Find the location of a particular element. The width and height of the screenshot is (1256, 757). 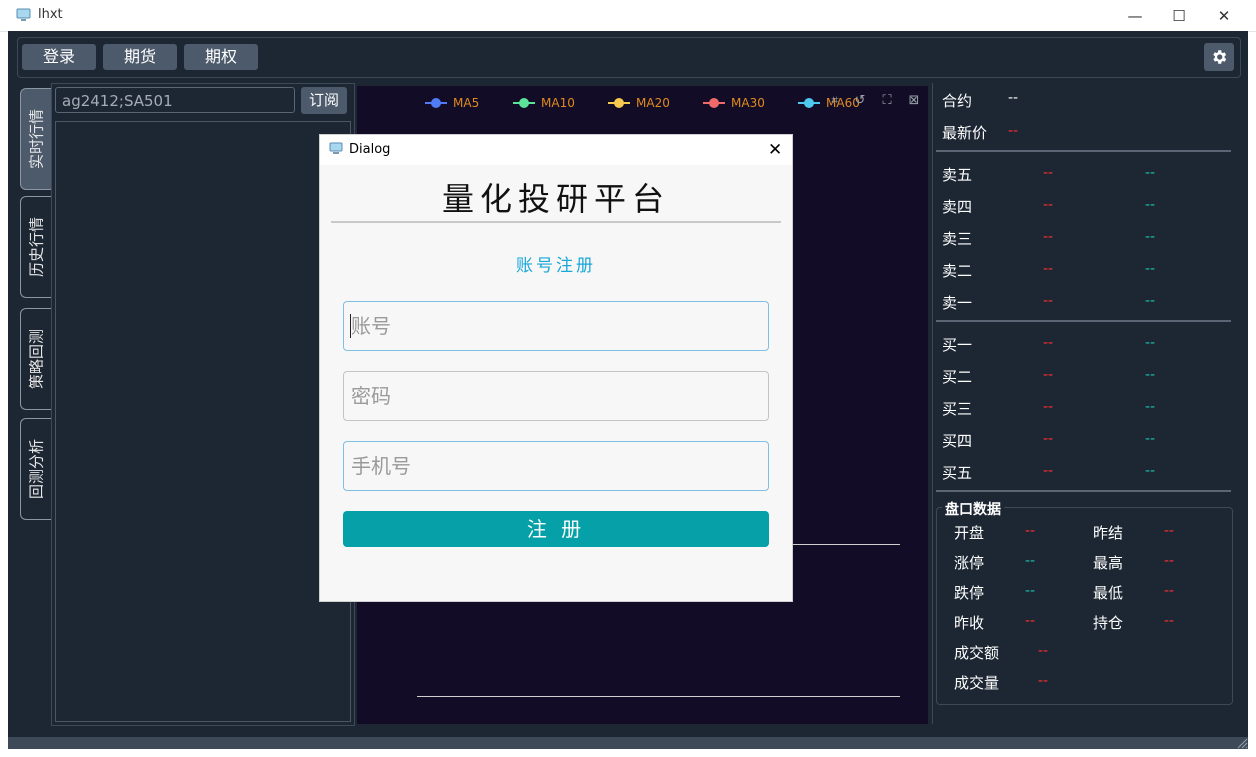

settings-button is located at coordinates (1219, 57).